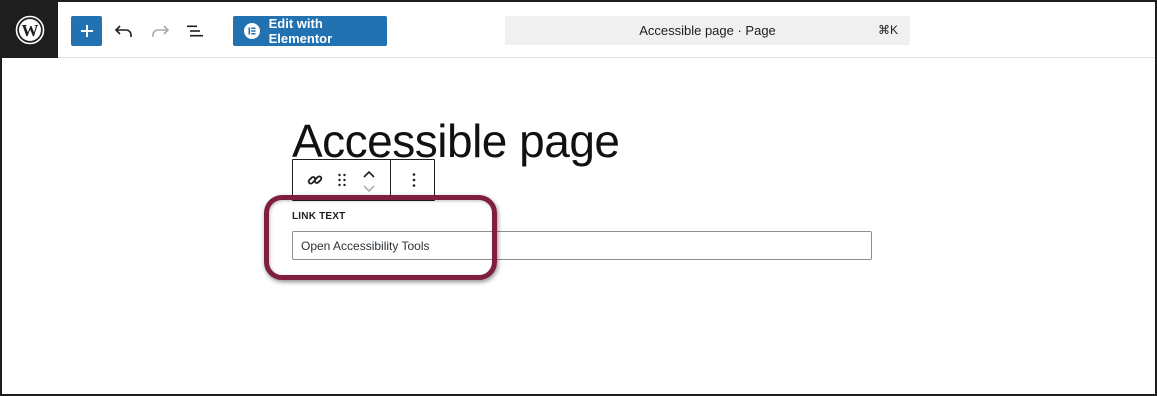 This screenshot has height=396, width=1157. I want to click on chevron-down-icon, so click(369, 189).